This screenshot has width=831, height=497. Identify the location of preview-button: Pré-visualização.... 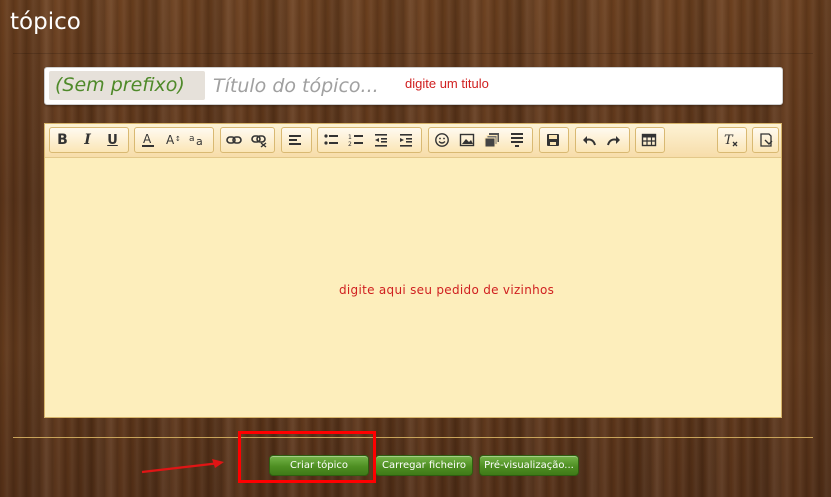
(529, 465).